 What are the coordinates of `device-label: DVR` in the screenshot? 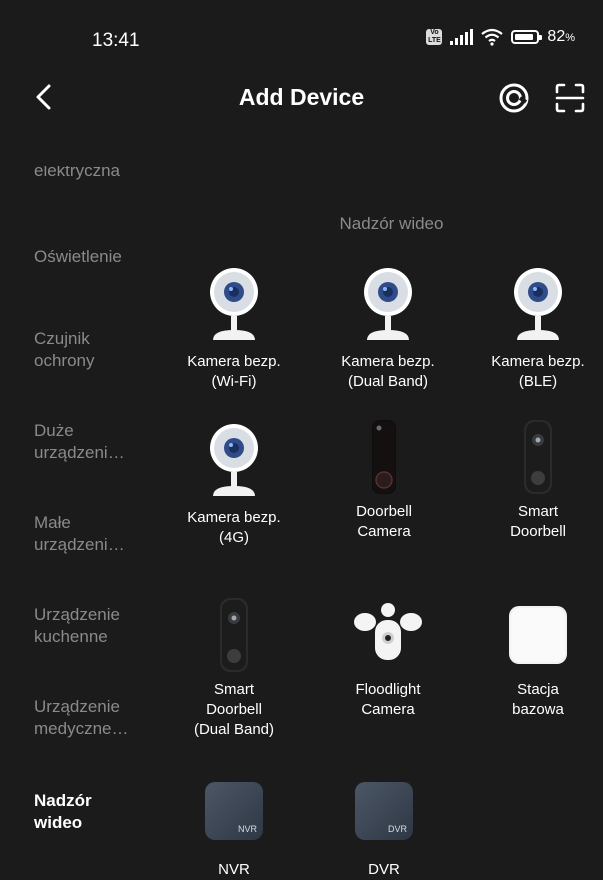 It's located at (384, 869).